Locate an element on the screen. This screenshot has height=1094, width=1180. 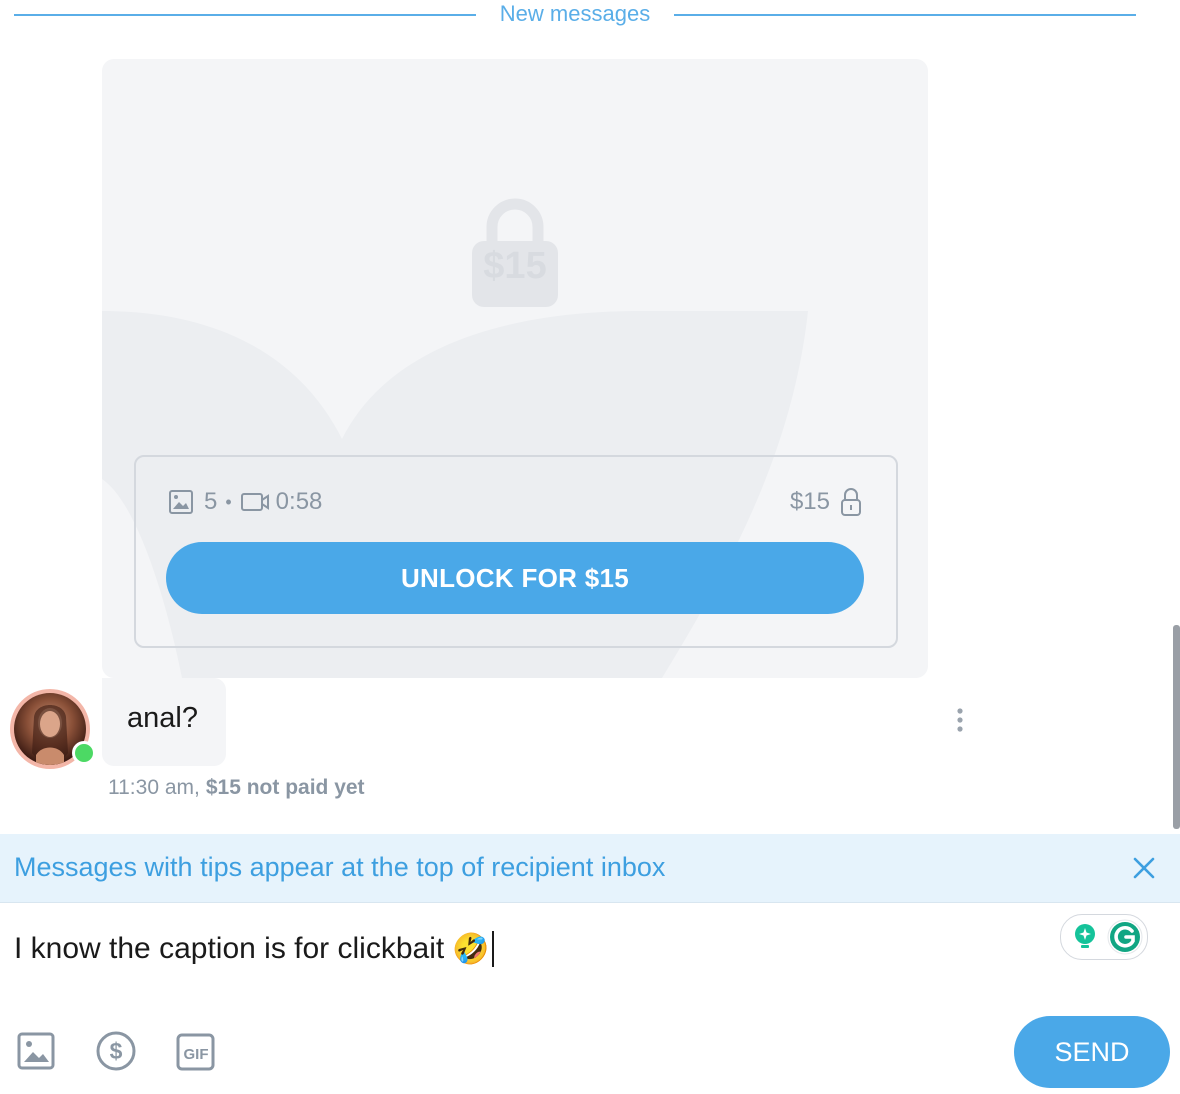
scrollbar is located at coordinates (1176, 727).